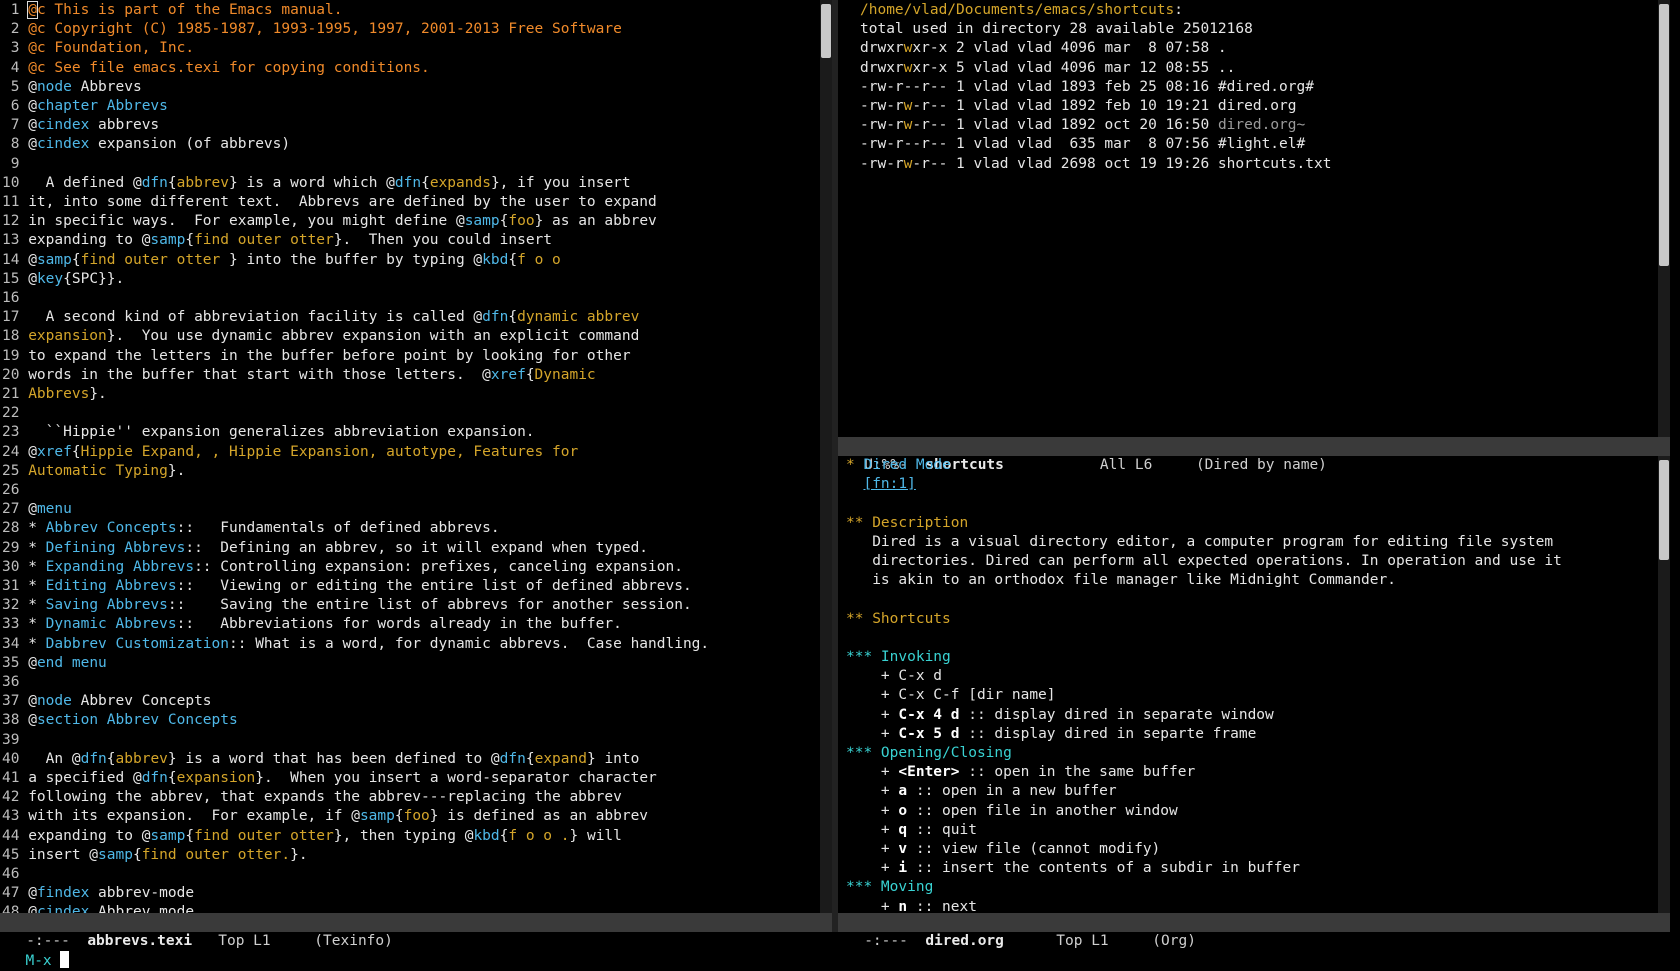  I want to click on left-line: 3 @c Foundation, Inc., so click(98, 48).